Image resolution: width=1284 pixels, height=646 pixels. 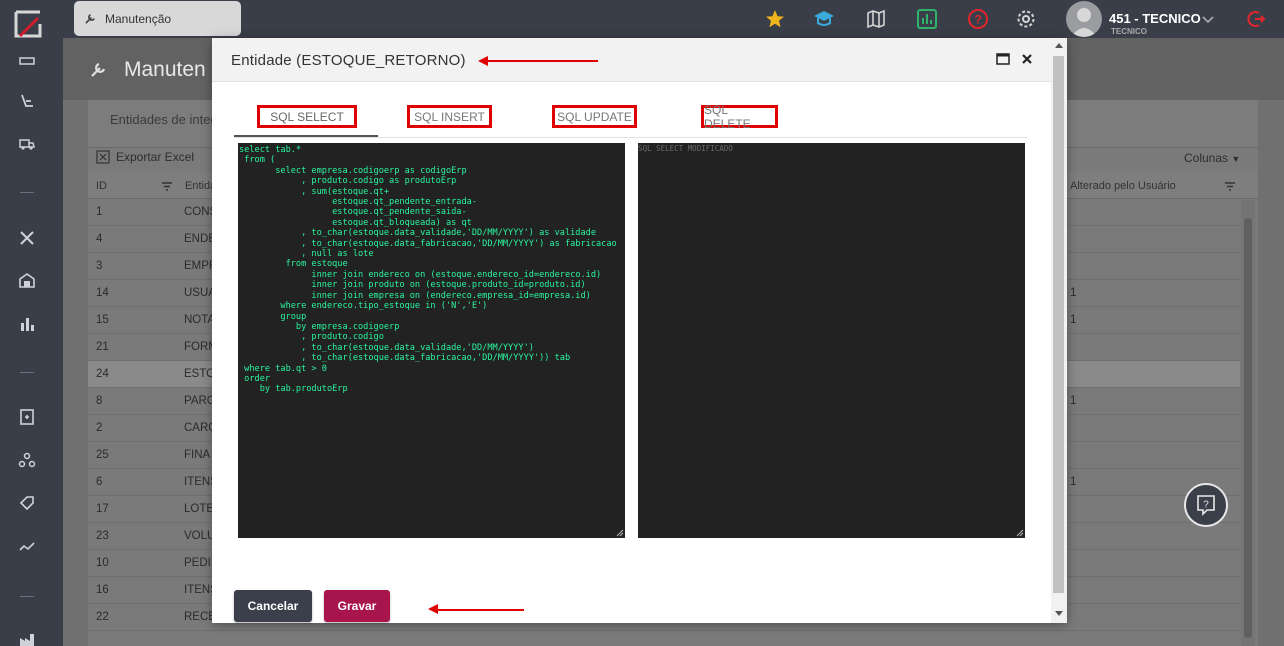 I want to click on grid-scrollbar-thumb, so click(x=1248, y=428).